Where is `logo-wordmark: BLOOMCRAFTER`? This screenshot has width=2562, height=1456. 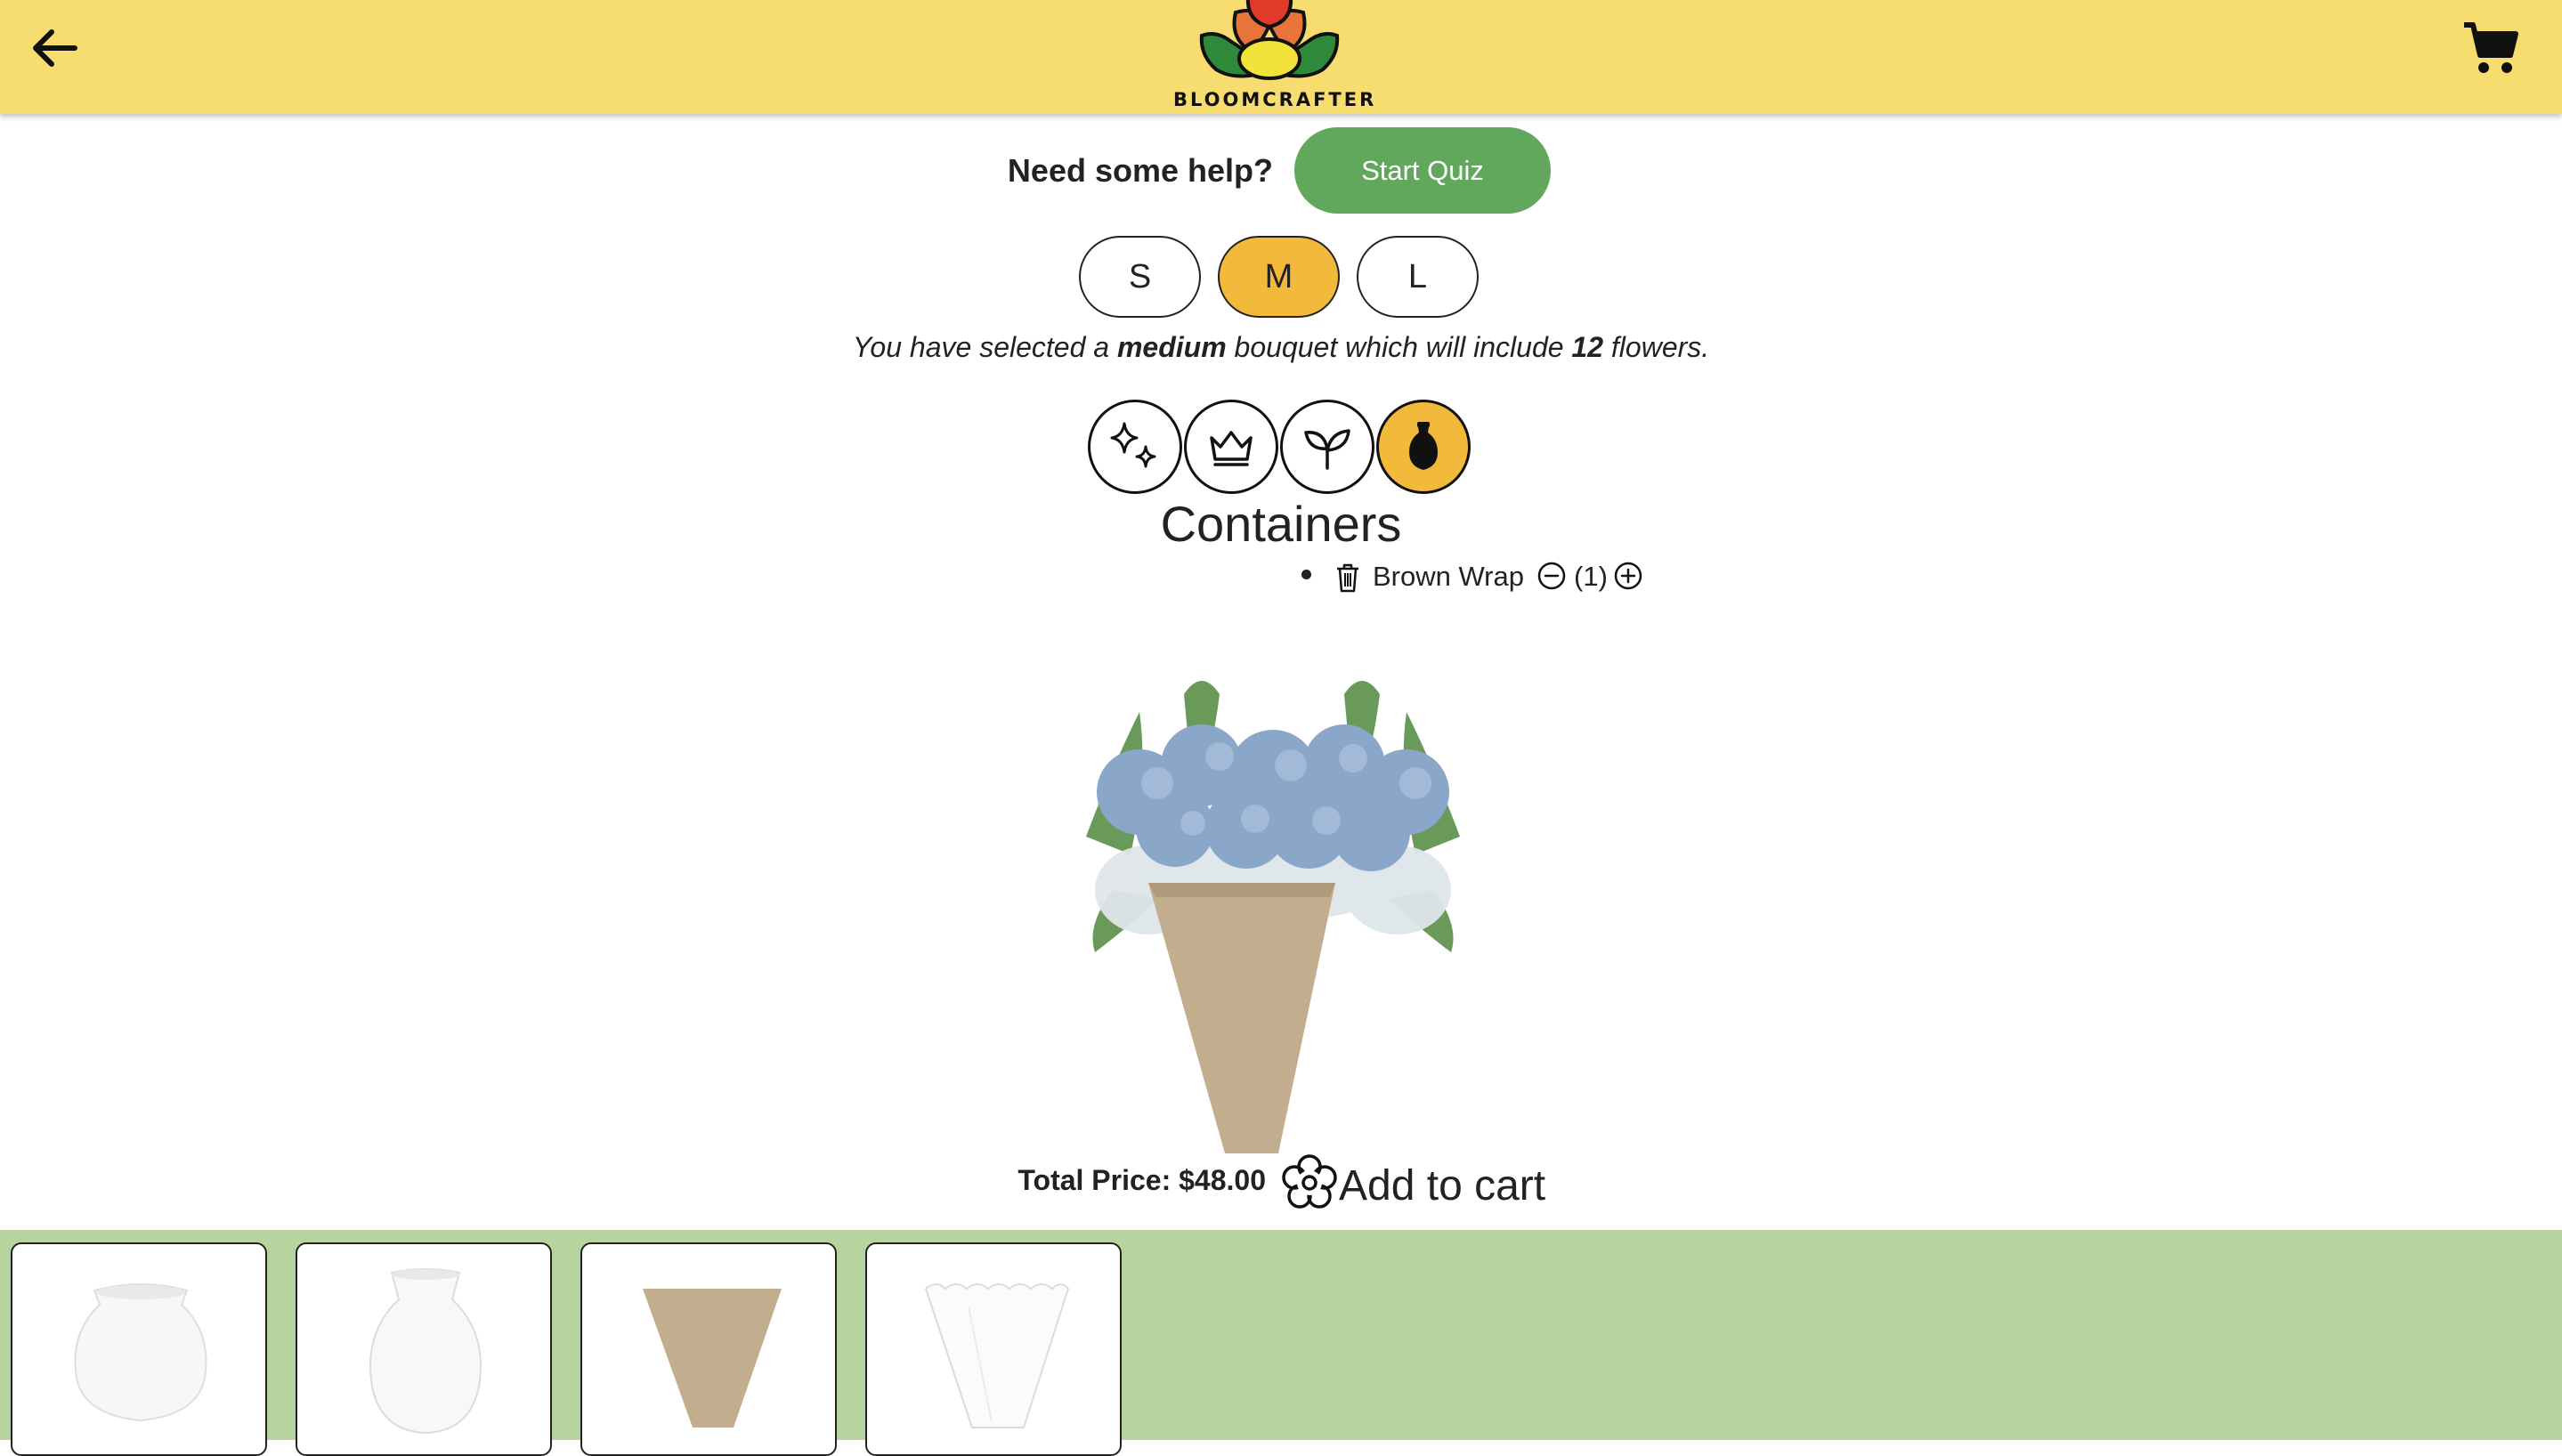
logo-wordmark: BLOOMCRAFTER is located at coordinates (1275, 99).